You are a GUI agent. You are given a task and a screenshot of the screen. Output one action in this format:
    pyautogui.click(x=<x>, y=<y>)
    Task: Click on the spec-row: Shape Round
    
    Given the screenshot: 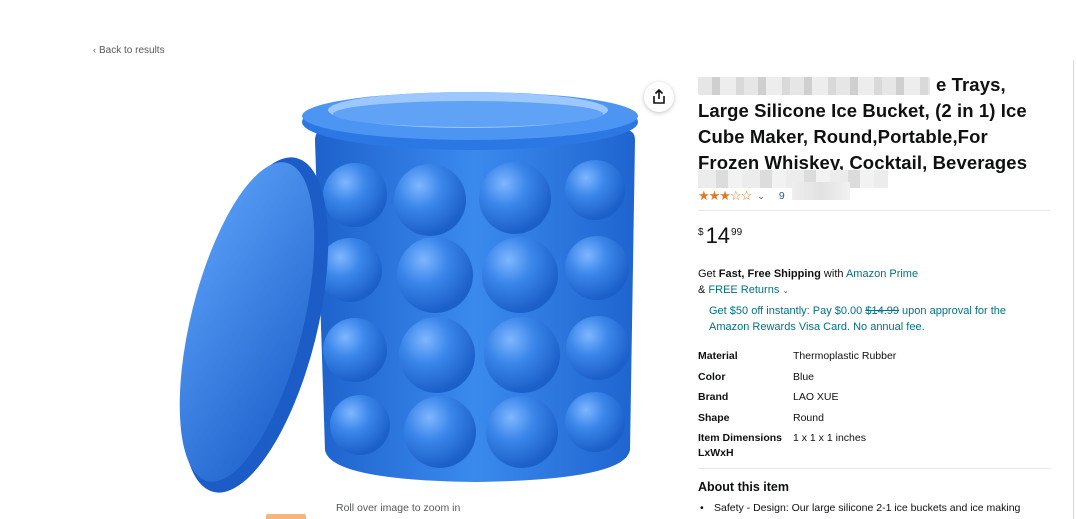 What is the action you would take?
    pyautogui.click(x=761, y=417)
    